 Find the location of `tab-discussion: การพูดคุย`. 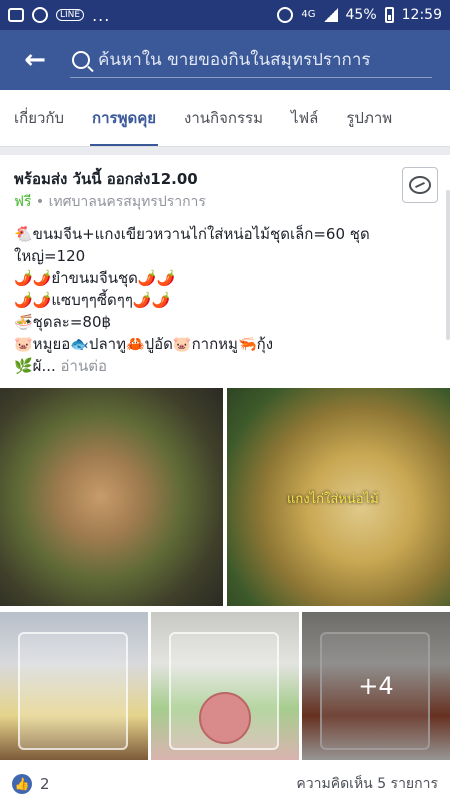

tab-discussion: การพูดคุย is located at coordinates (124, 118).